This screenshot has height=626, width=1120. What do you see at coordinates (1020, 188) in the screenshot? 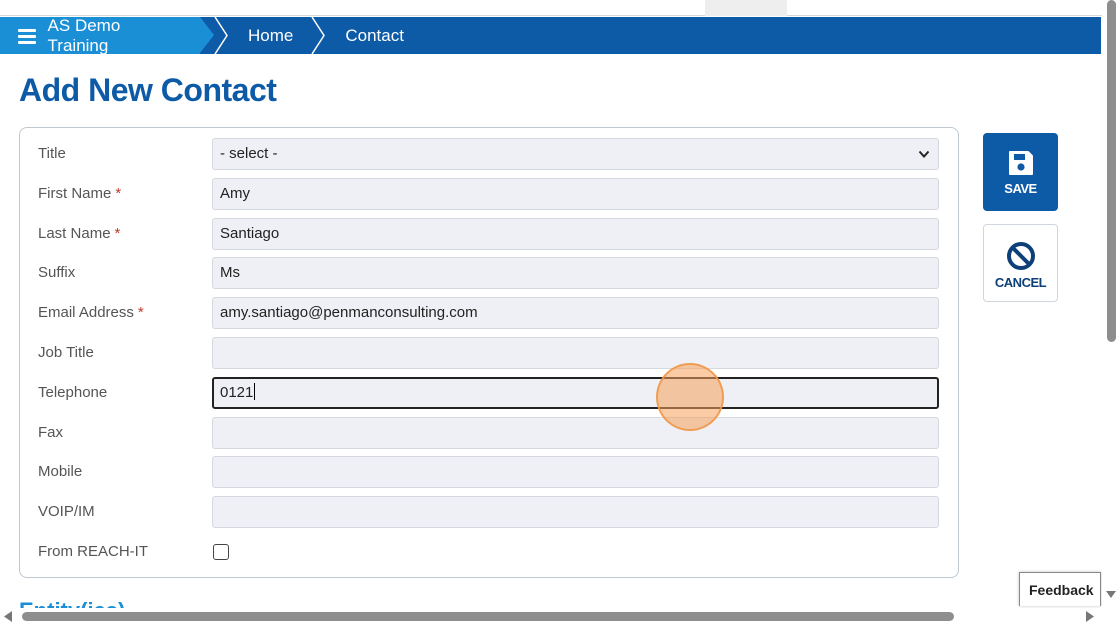
I see `save-button-label: SAVE` at bounding box center [1020, 188].